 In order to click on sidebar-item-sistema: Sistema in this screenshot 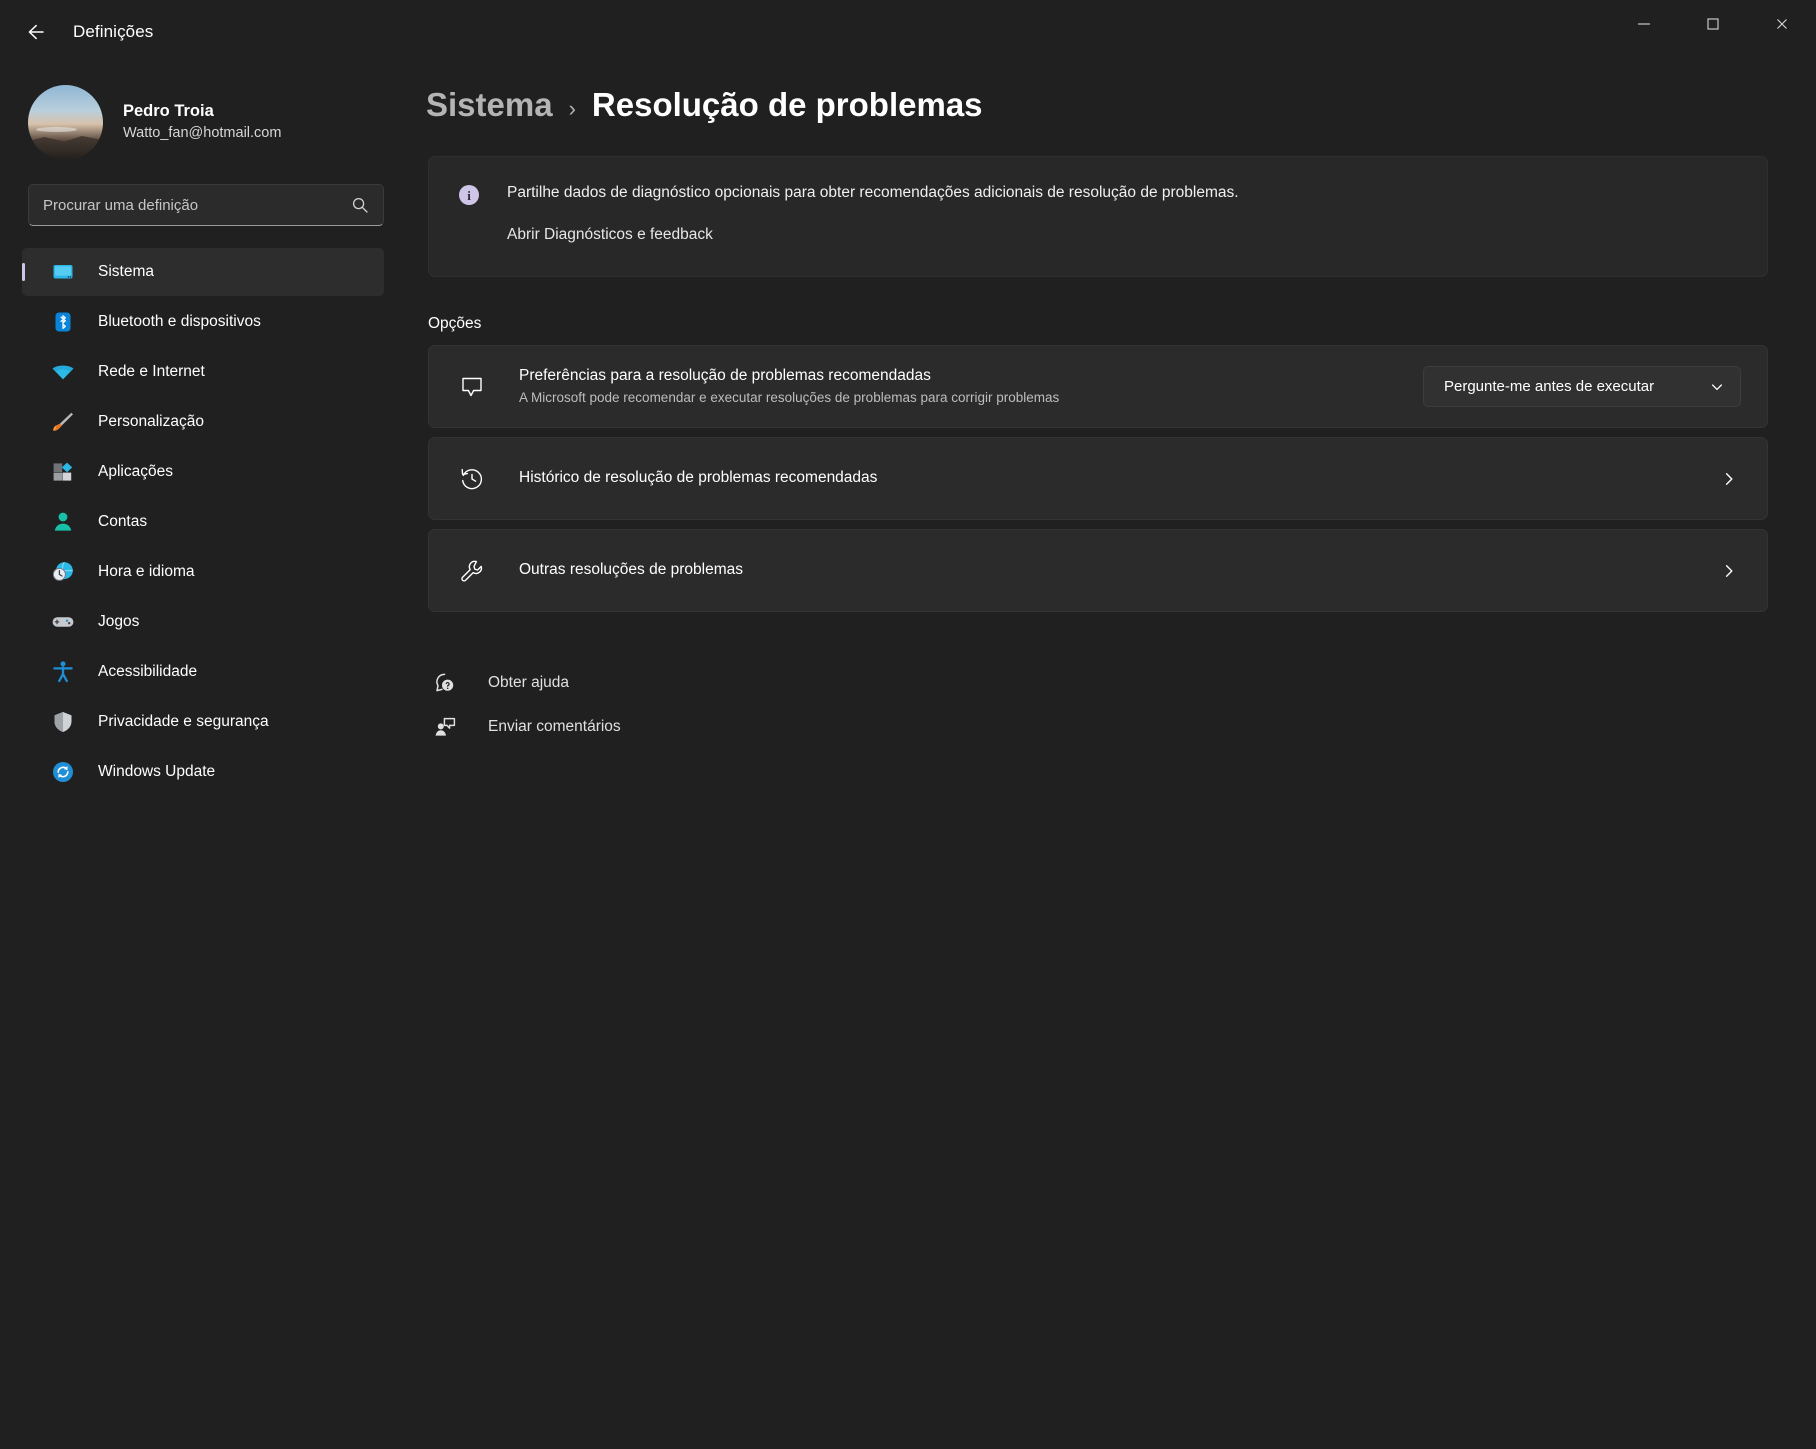, I will do `click(203, 272)`.